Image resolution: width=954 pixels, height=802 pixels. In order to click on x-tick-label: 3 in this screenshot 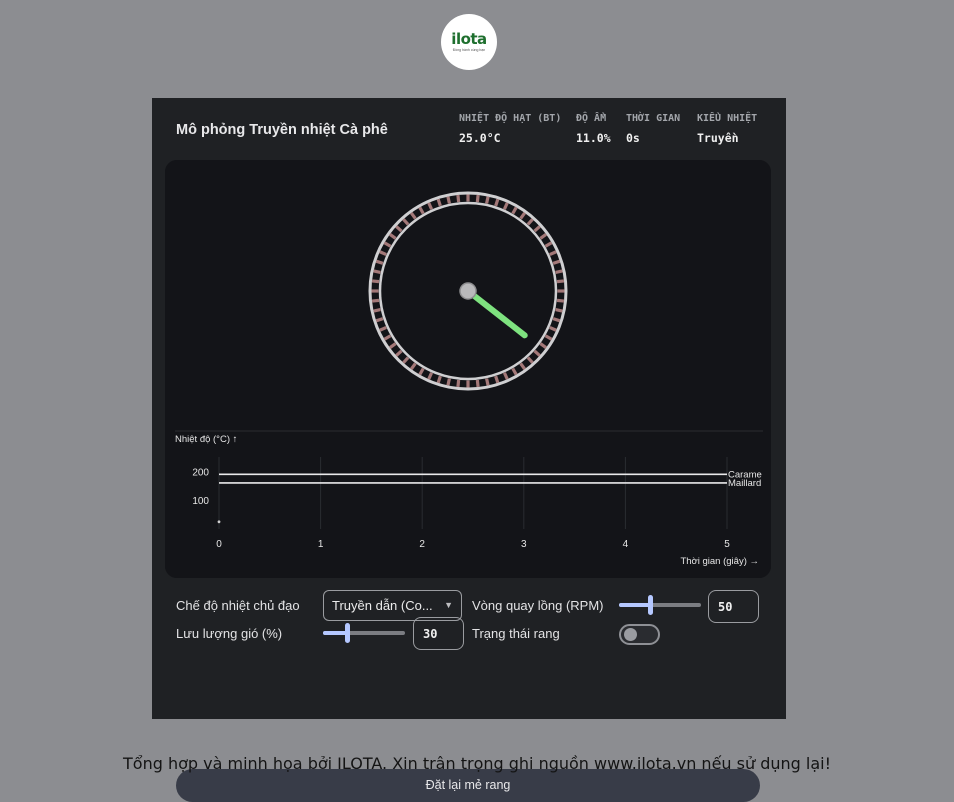, I will do `click(524, 544)`.